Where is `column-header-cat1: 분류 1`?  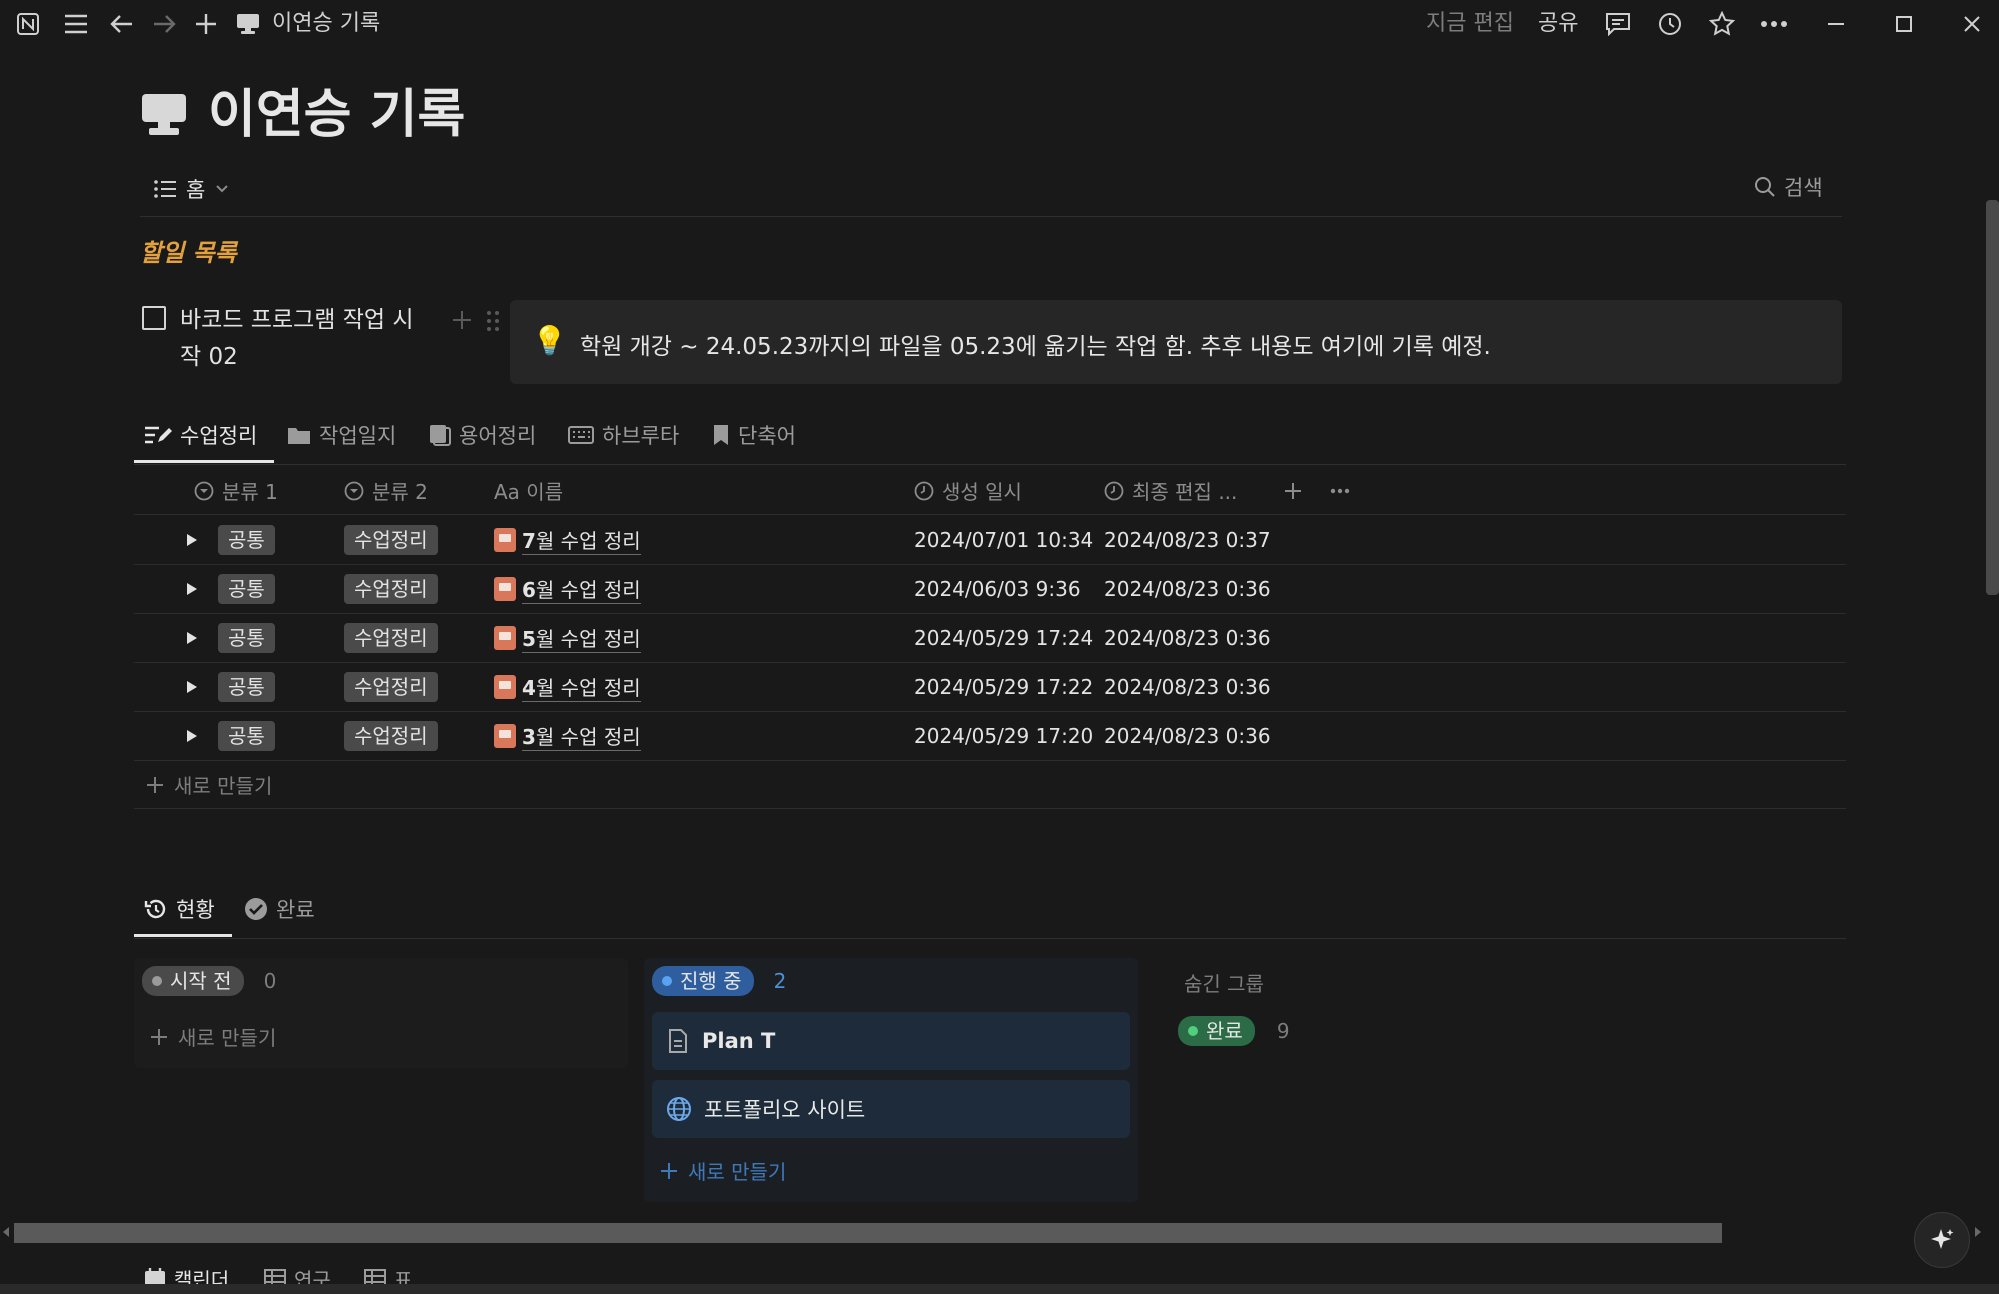 column-header-cat1: 분류 1 is located at coordinates (236, 490).